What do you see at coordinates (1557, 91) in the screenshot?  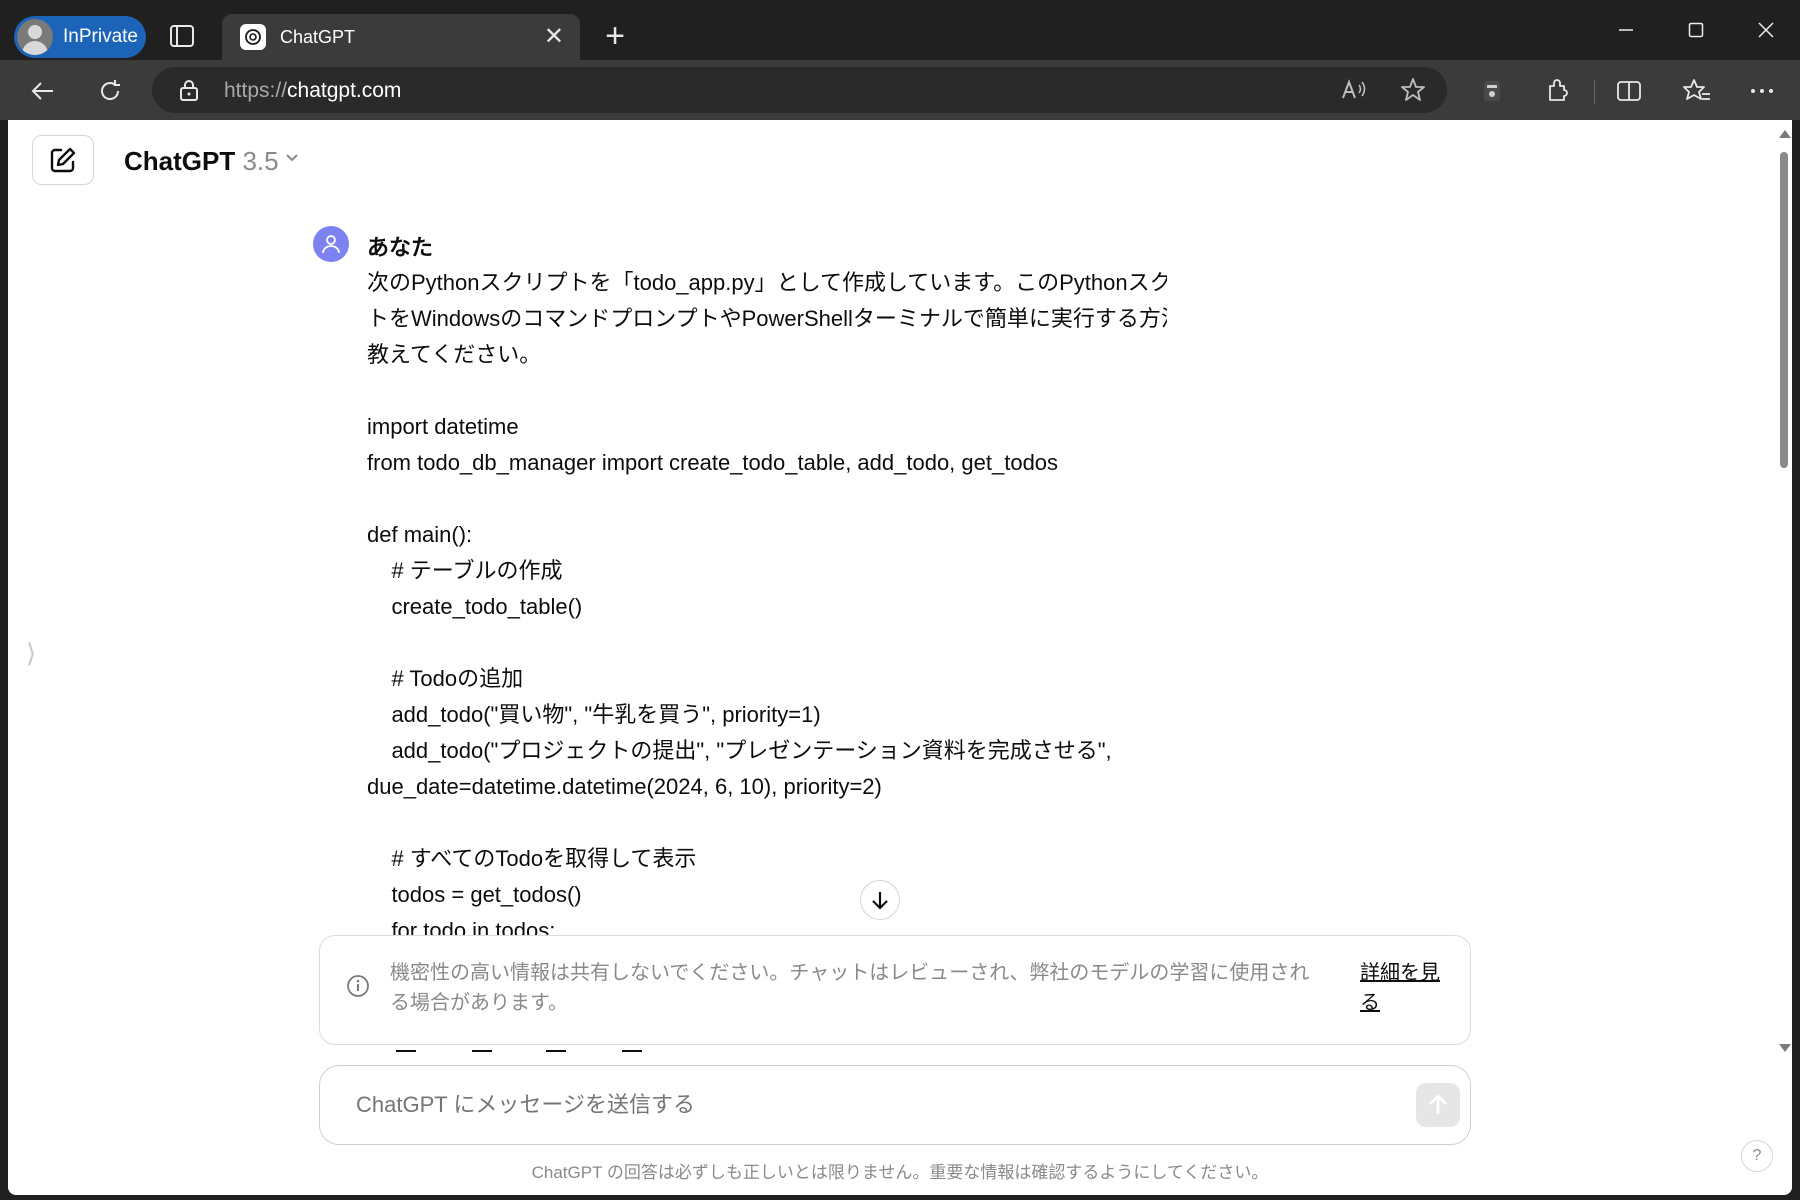 I see `extensions-icon` at bounding box center [1557, 91].